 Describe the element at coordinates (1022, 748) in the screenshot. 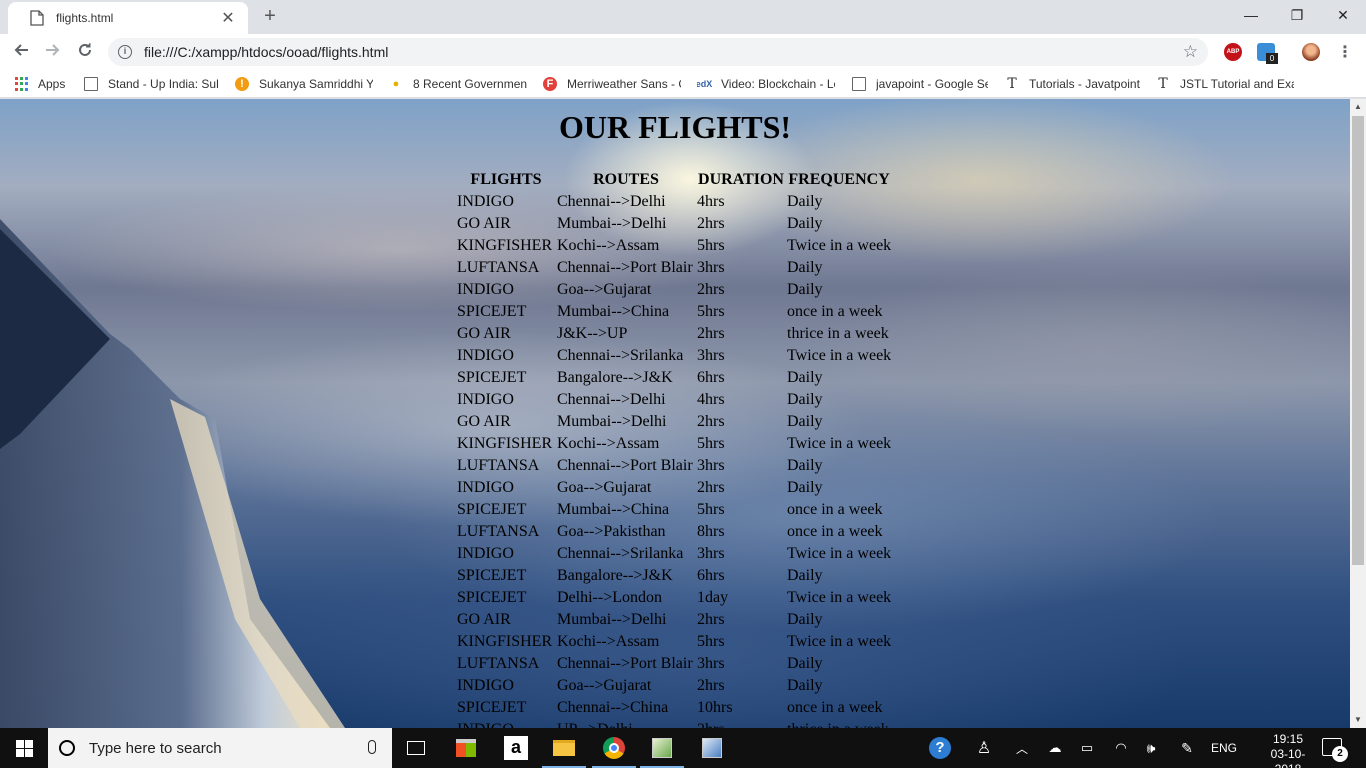

I see `chevron-up-icon: ︿` at that location.